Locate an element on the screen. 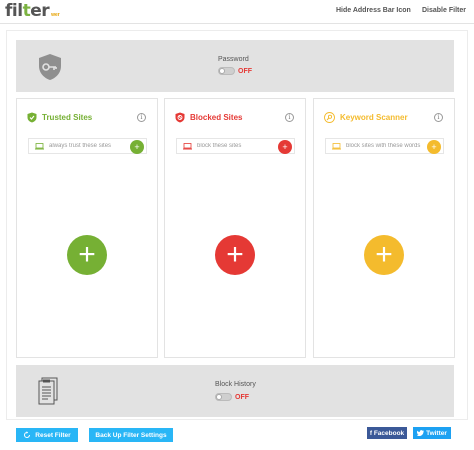  magnifier-icon is located at coordinates (329, 117).